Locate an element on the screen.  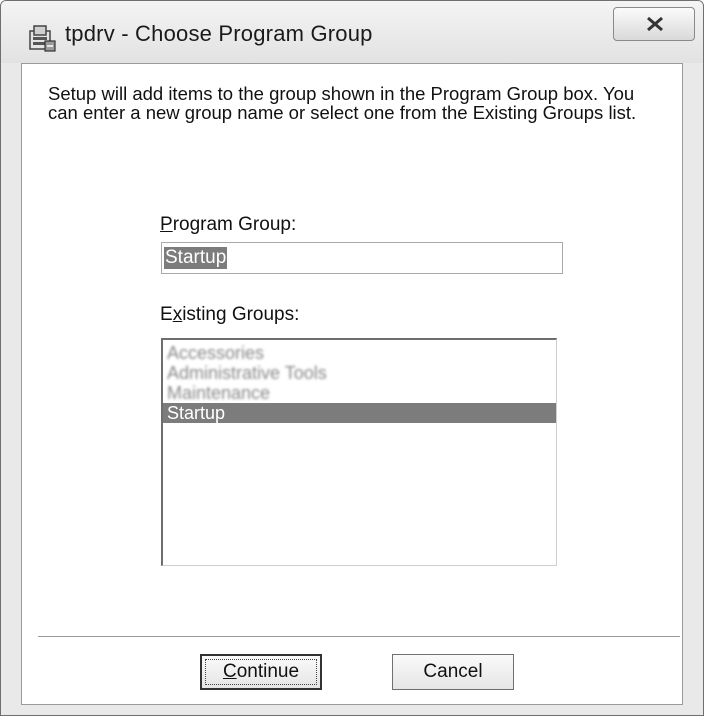
existing-groups-label: Existing Groups: is located at coordinates (229, 315).